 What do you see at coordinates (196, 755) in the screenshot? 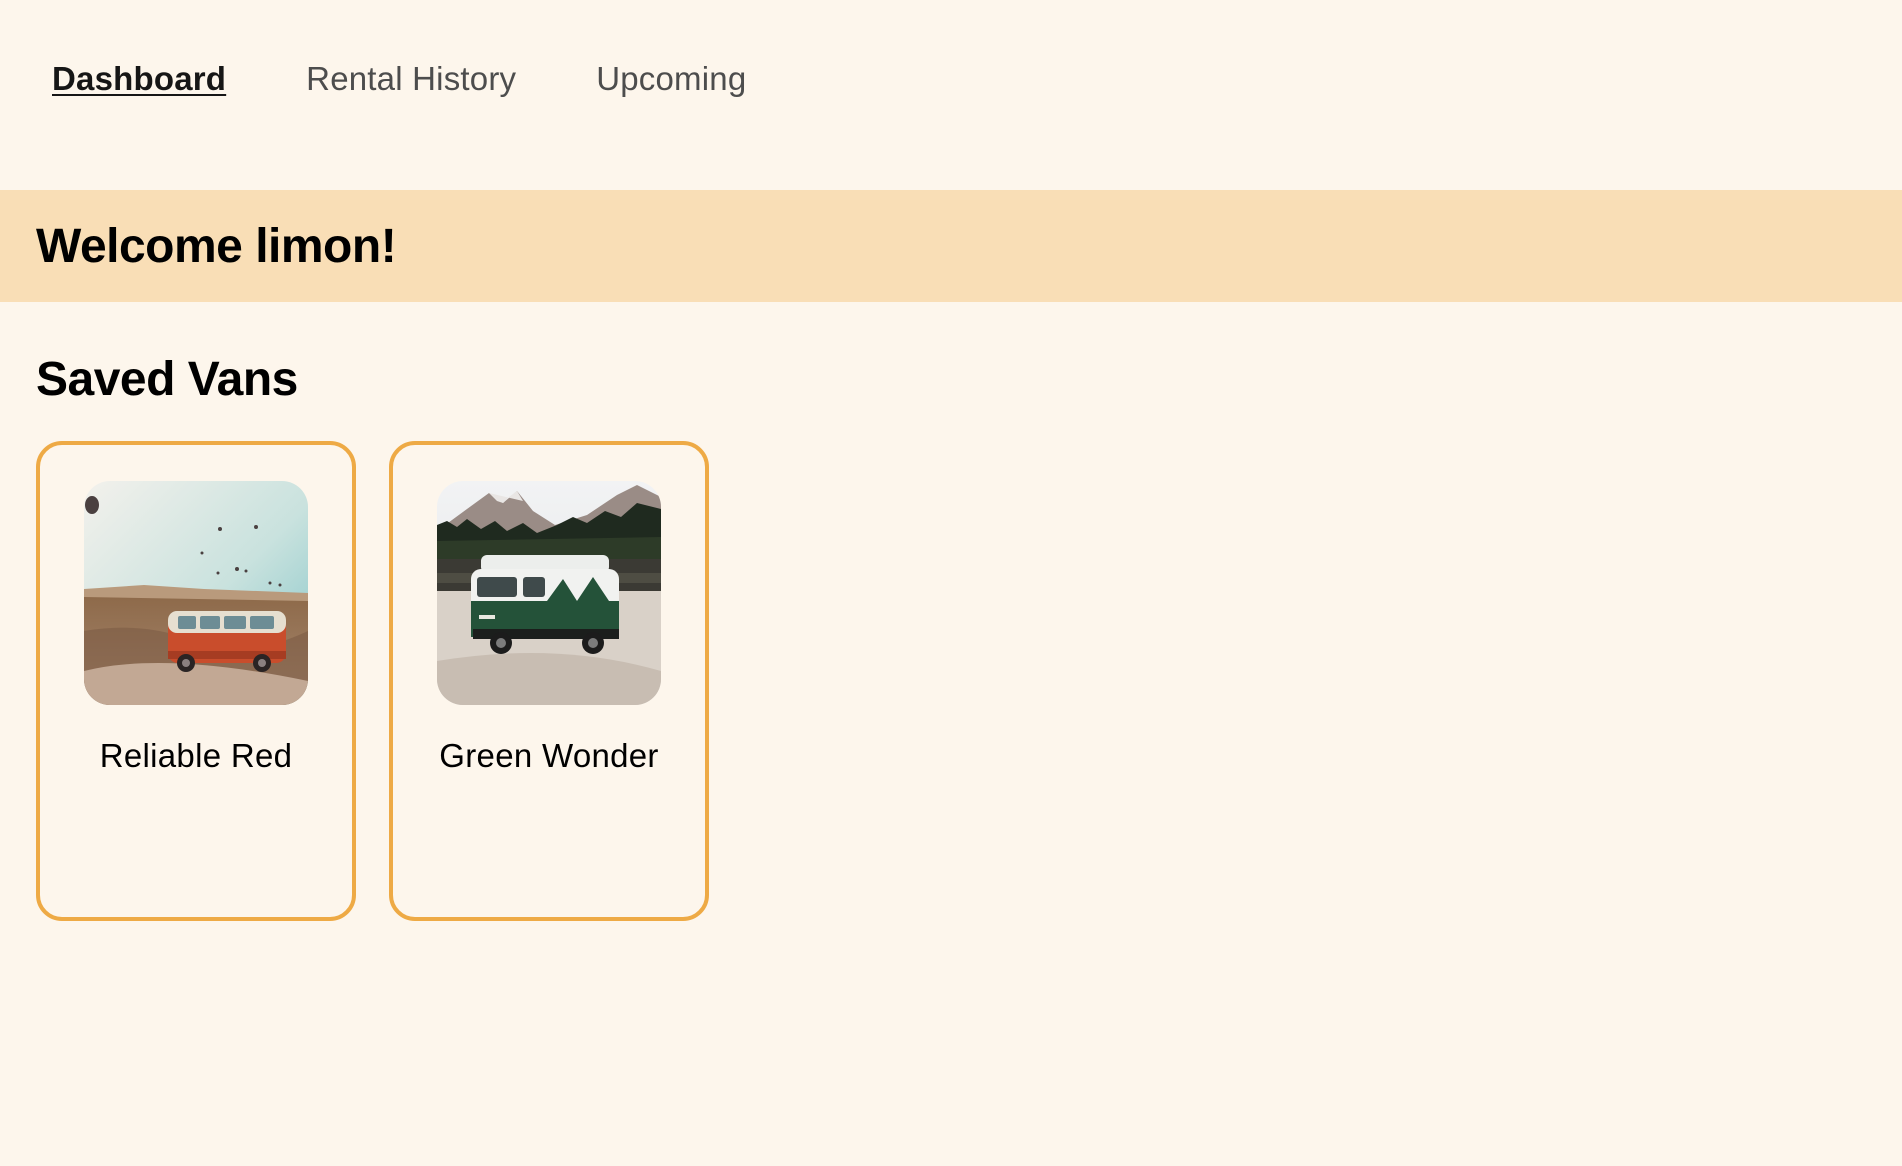
I see `van-name: Reliable Red` at bounding box center [196, 755].